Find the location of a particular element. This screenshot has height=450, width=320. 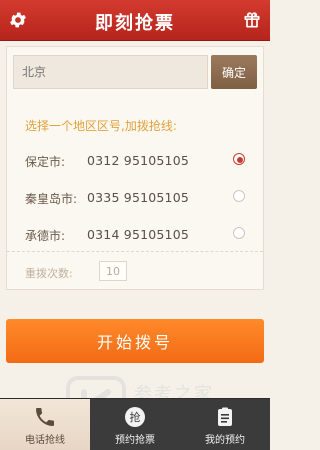

retry-count-input is located at coordinates (113, 271).